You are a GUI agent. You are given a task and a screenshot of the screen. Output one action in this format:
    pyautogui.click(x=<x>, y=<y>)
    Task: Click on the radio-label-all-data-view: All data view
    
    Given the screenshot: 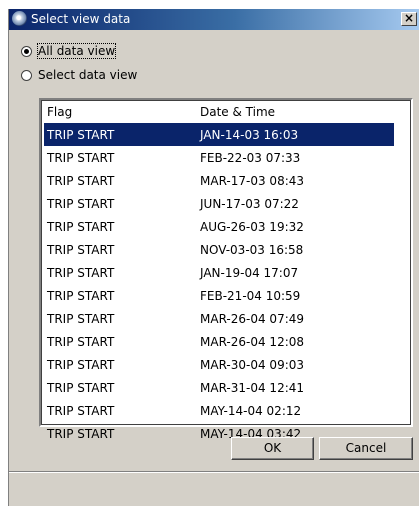 What is the action you would take?
    pyautogui.click(x=76, y=51)
    